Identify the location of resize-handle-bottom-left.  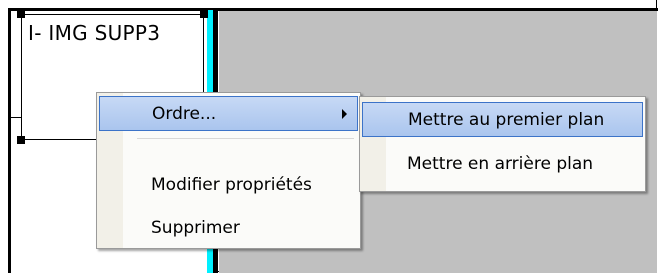
(21, 140).